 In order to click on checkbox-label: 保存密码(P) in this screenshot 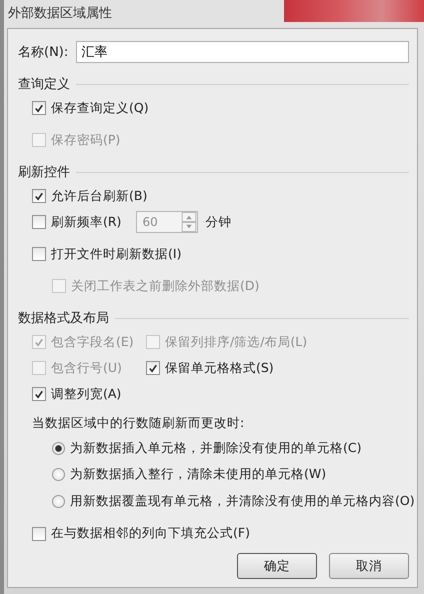, I will do `click(85, 140)`.